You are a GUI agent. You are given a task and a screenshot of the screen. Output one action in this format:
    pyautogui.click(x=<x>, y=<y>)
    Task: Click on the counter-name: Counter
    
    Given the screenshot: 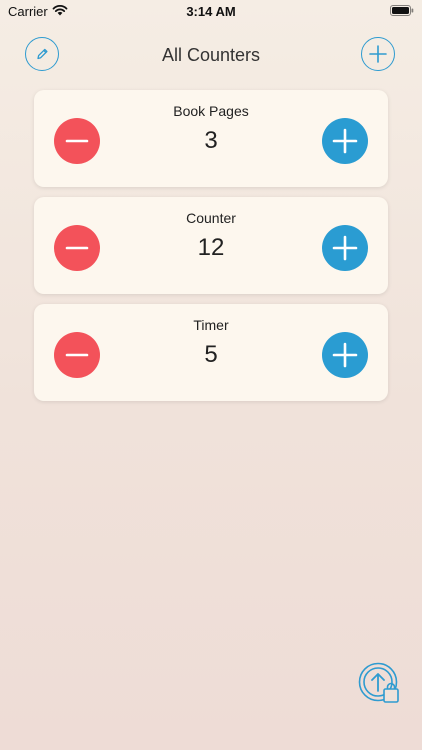 What is the action you would take?
    pyautogui.click(x=211, y=218)
    